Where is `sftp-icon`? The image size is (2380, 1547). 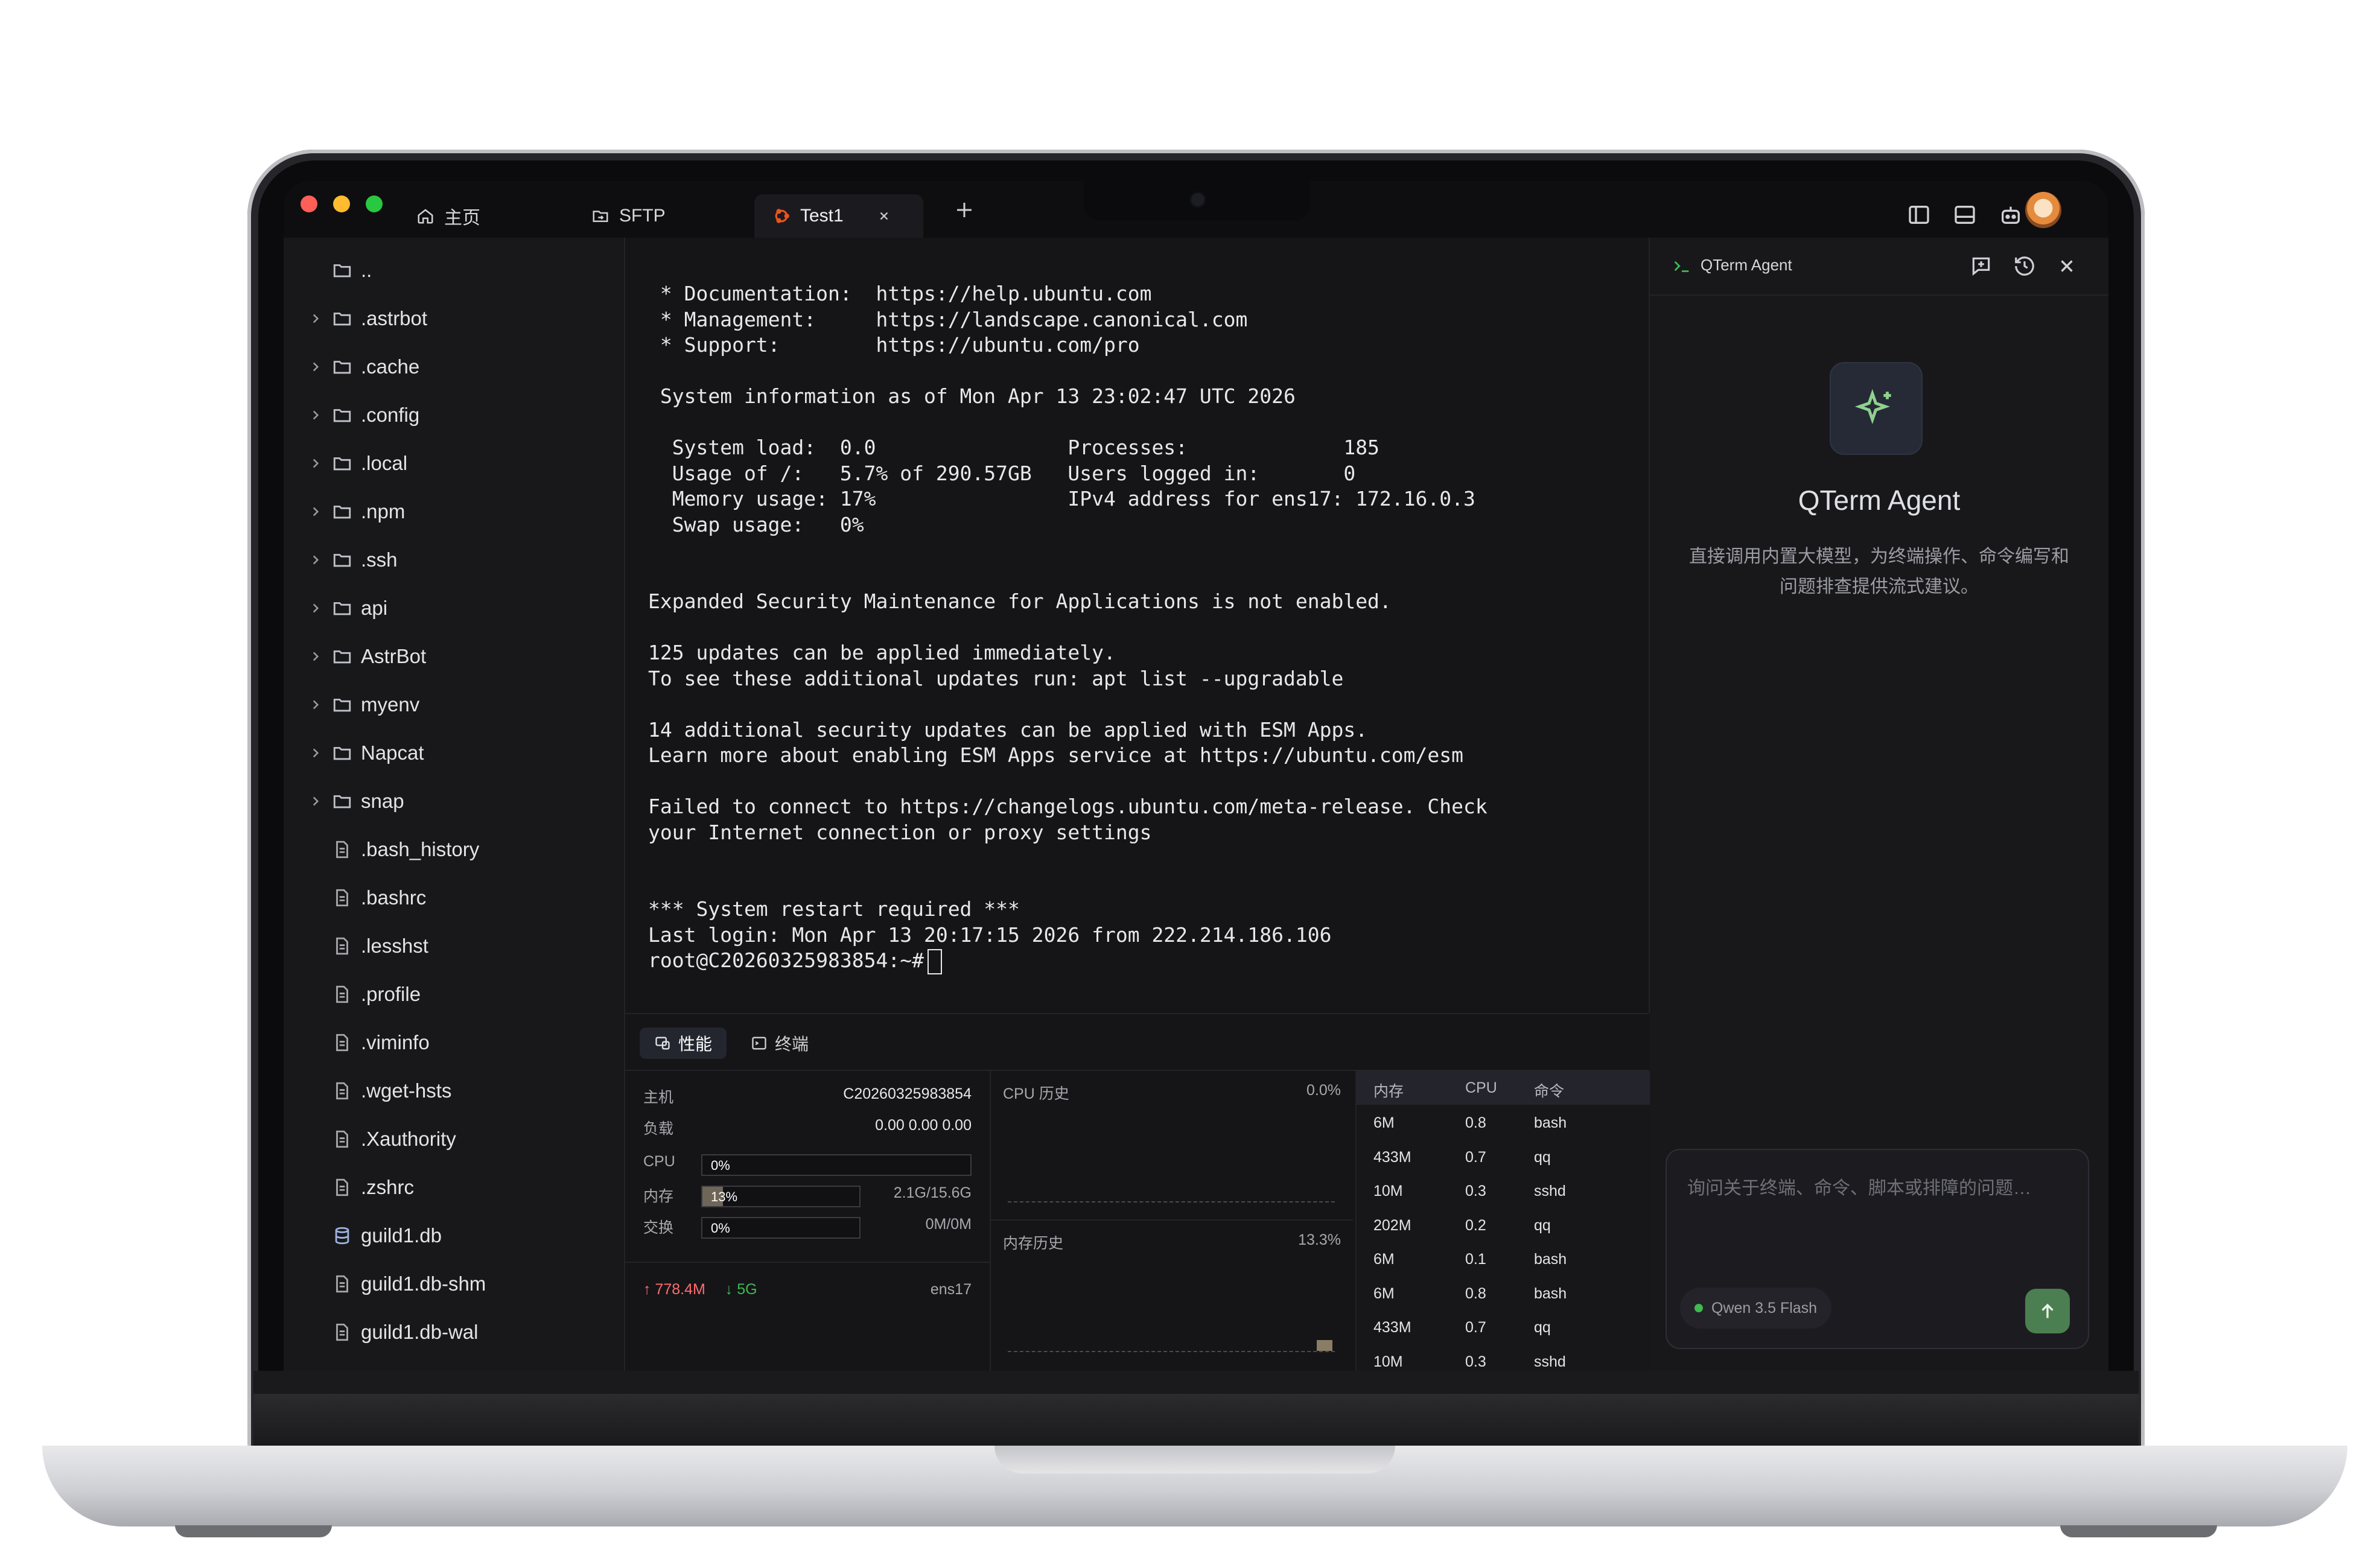
sftp-icon is located at coordinates (600, 216).